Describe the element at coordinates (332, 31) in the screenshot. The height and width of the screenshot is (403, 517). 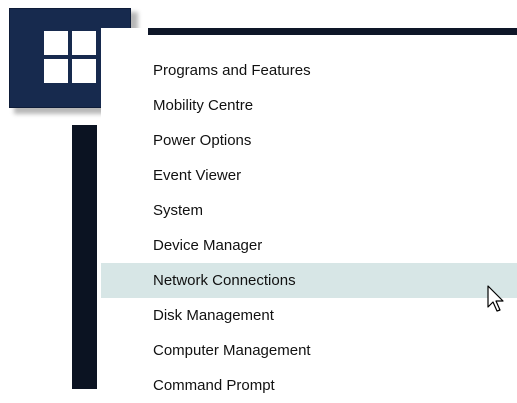
I see `menu-top-border` at that location.